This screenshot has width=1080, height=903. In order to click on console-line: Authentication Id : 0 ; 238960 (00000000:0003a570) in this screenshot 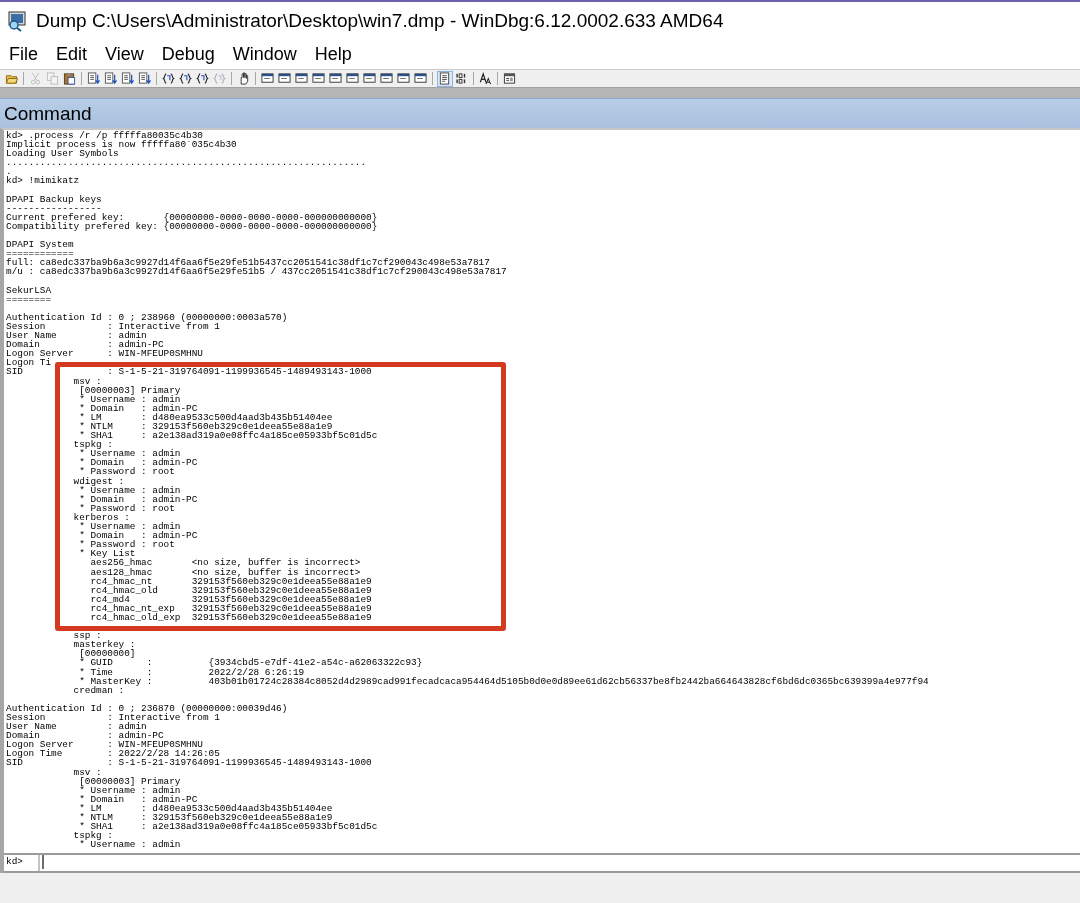, I will do `click(147, 317)`.